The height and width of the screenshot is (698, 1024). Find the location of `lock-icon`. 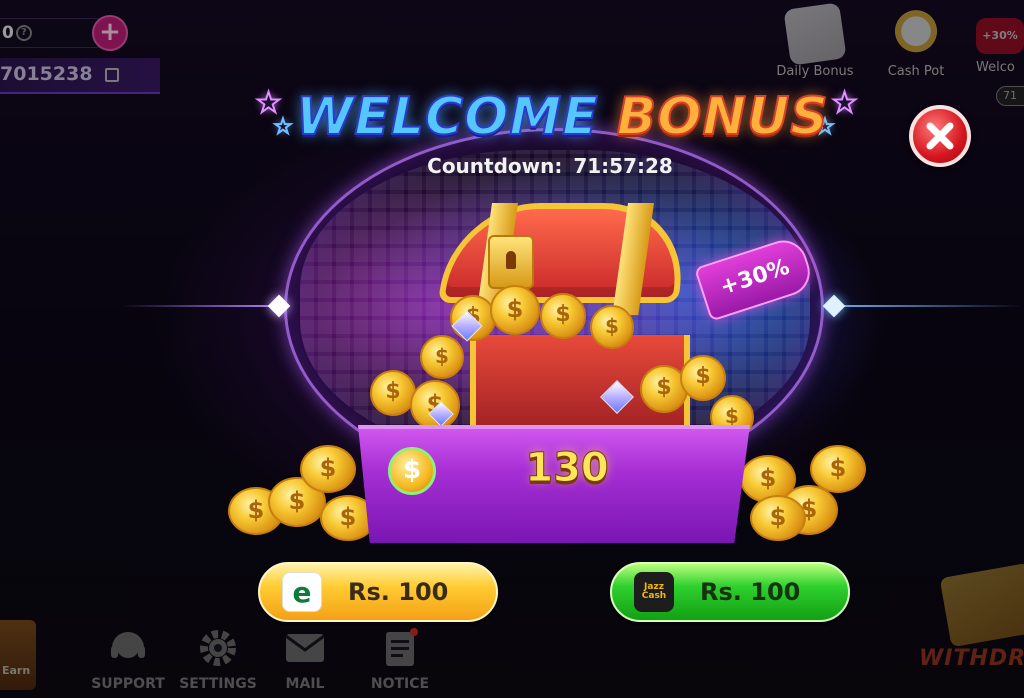

lock-icon is located at coordinates (511, 262).